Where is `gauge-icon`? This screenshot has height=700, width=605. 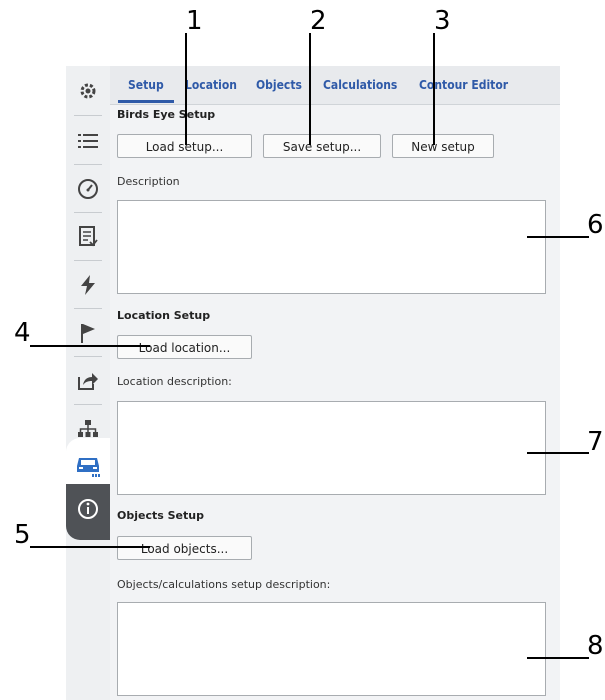 gauge-icon is located at coordinates (88, 189).